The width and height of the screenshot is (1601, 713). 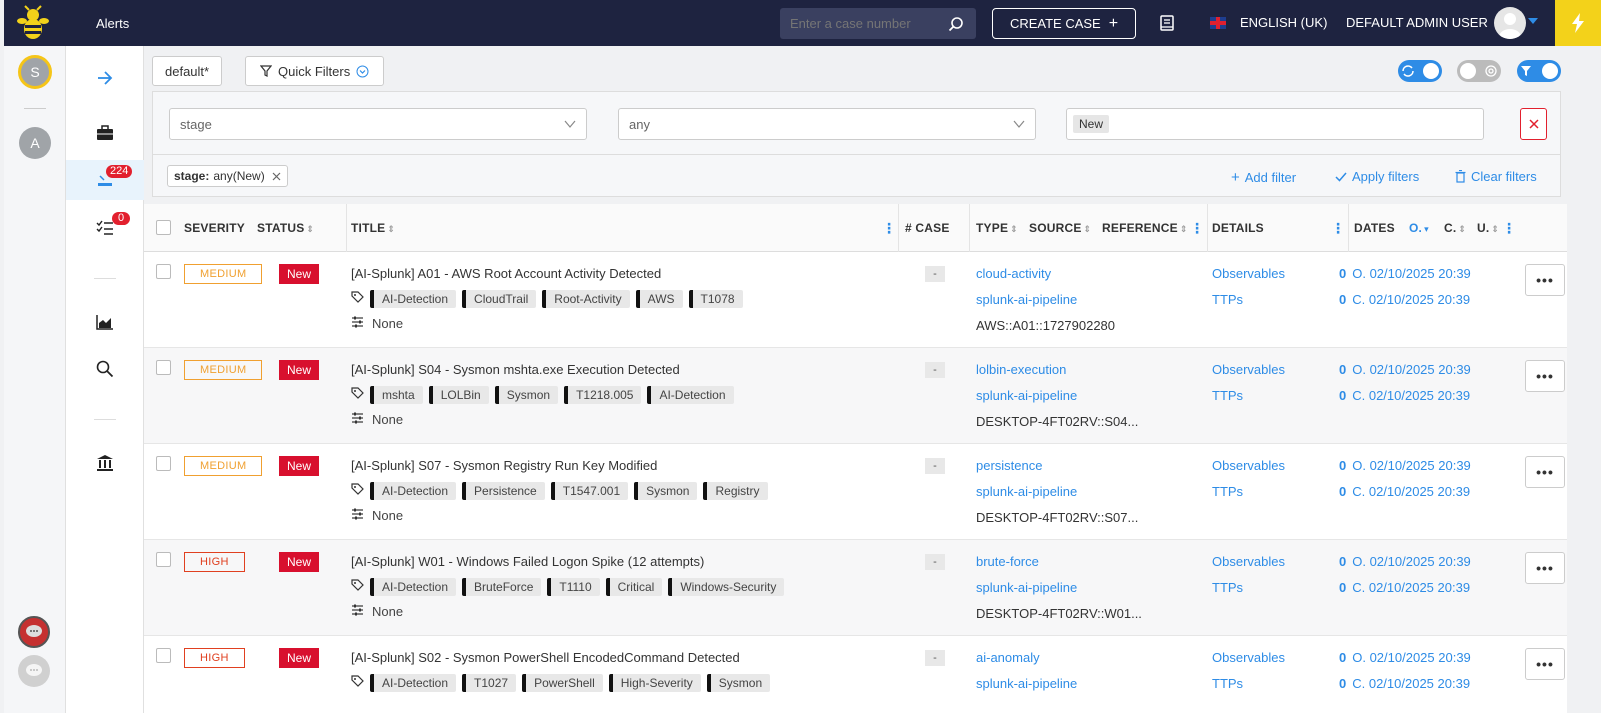 What do you see at coordinates (373, 228) in the screenshot?
I see `header-title: TITLE ⇕` at bounding box center [373, 228].